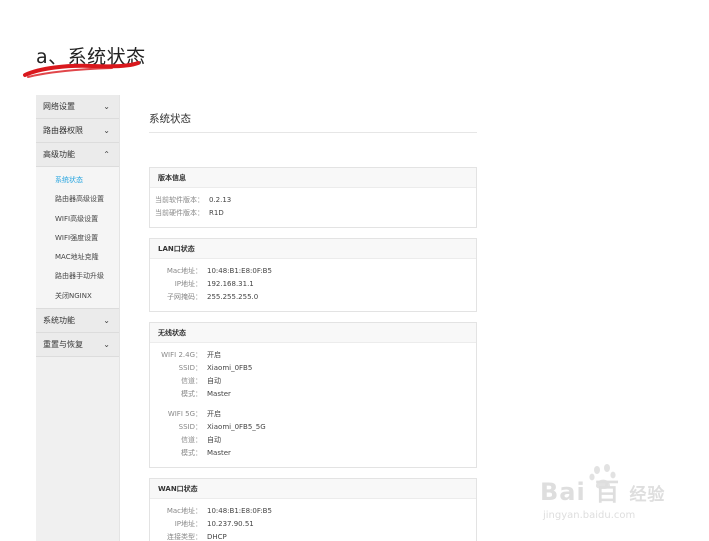 The height and width of the screenshot is (541, 709). Describe the element at coordinates (230, 524) in the screenshot. I see `field-value: 10.237.90.51` at that location.